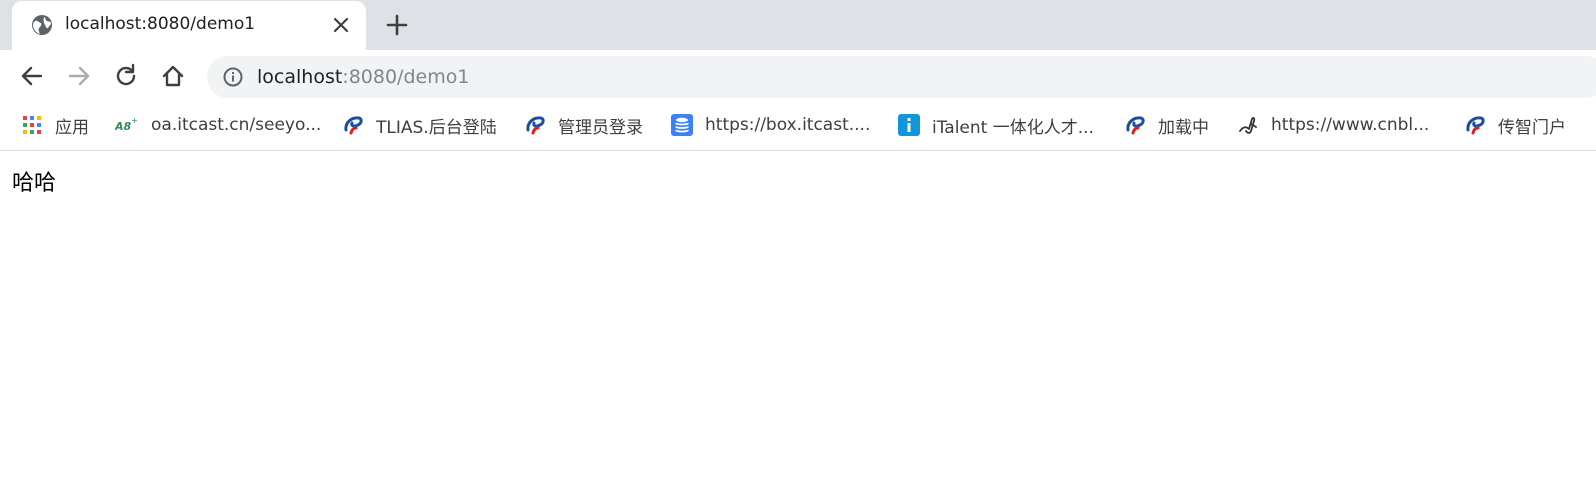 Image resolution: width=1596 pixels, height=496 pixels. What do you see at coordinates (32, 76) in the screenshot?
I see `back-arrow-icon` at bounding box center [32, 76].